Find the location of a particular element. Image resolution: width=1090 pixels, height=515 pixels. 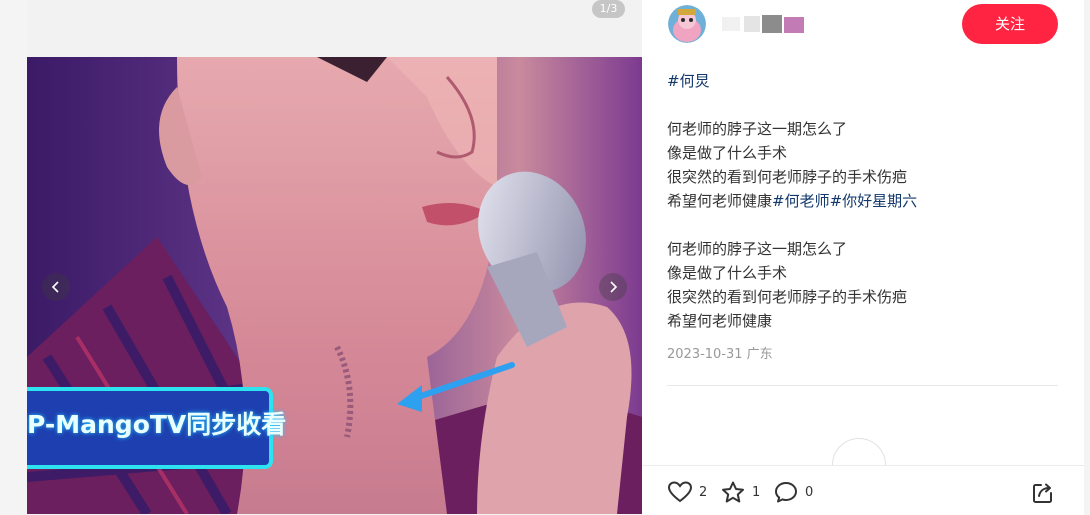

blurred-username is located at coordinates (763, 24).